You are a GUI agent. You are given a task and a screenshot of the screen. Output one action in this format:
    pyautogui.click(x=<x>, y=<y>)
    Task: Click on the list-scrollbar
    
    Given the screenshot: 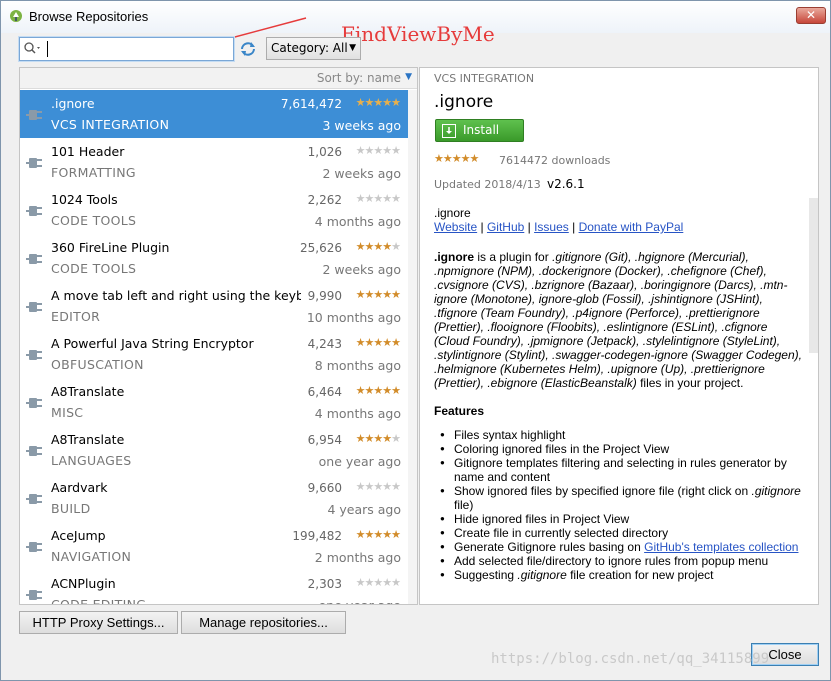 What is the action you would take?
    pyautogui.click(x=412, y=347)
    